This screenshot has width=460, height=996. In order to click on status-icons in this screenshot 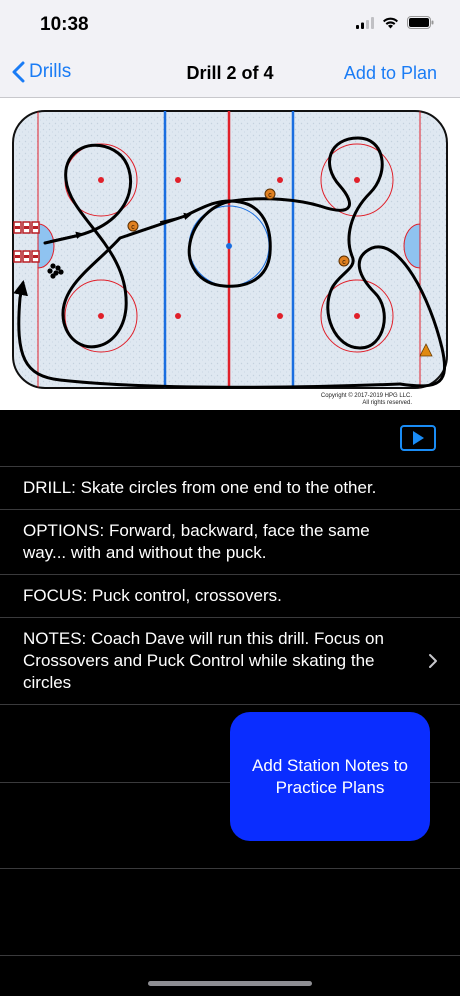, I will do `click(395, 22)`.